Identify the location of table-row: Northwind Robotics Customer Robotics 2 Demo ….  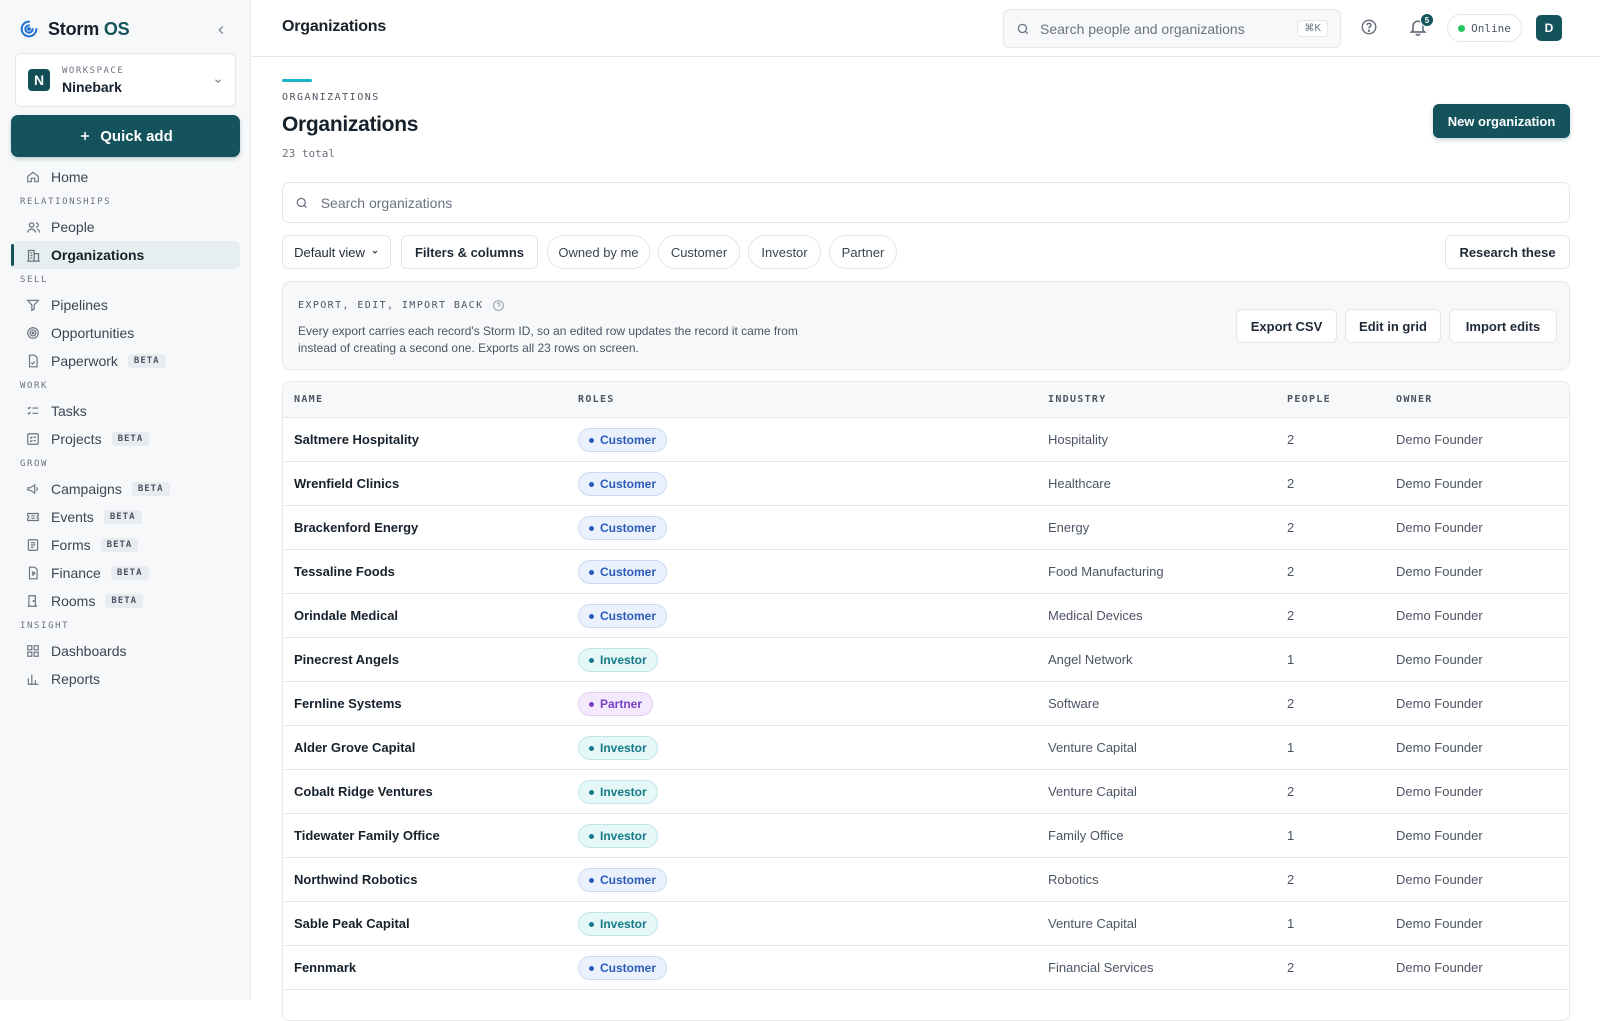
(926, 880).